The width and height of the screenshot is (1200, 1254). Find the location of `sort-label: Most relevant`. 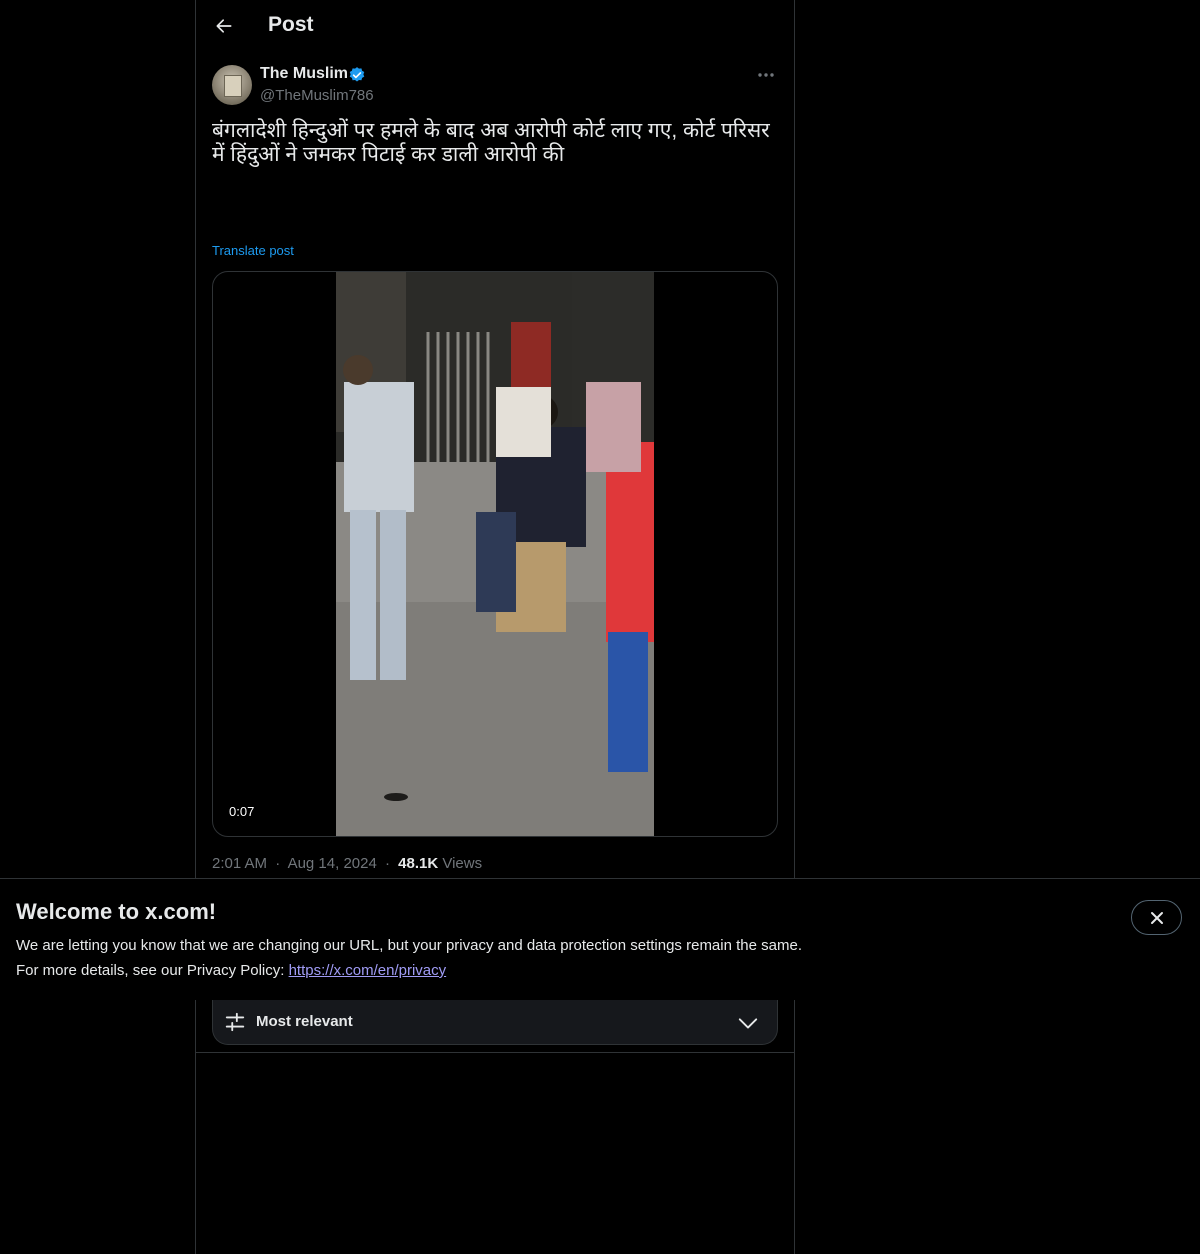

sort-label: Most relevant is located at coordinates (304, 1021).